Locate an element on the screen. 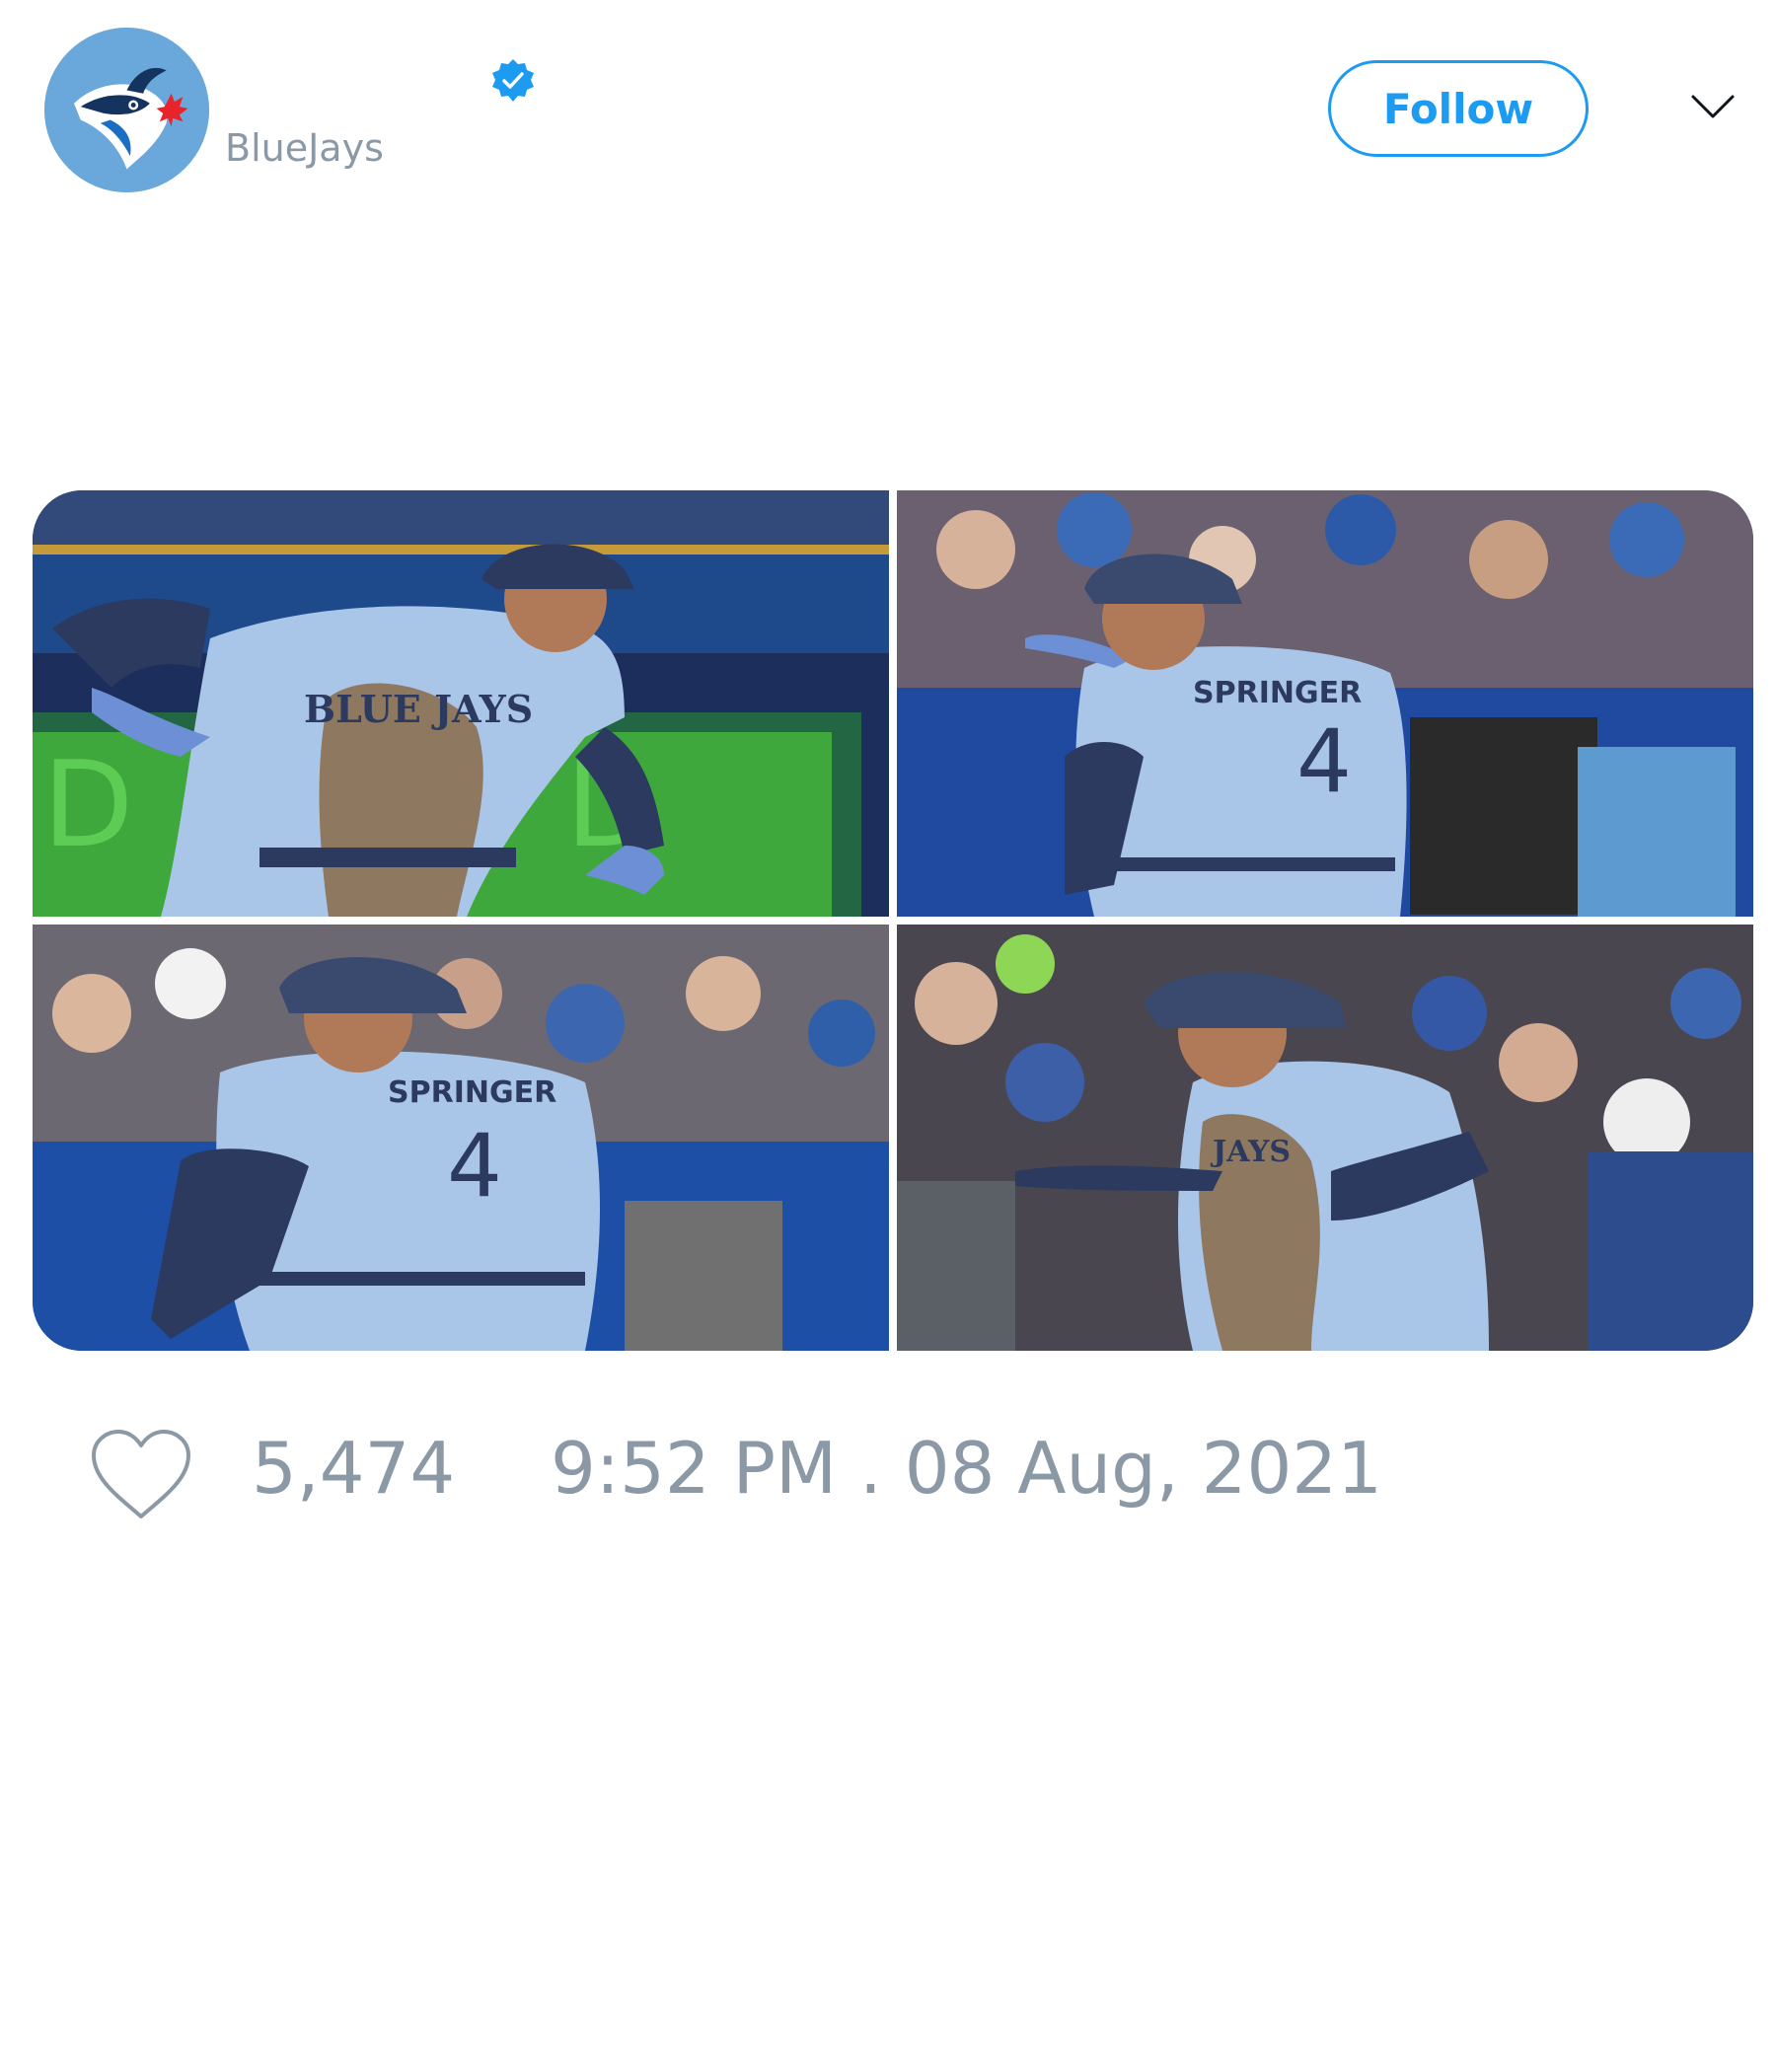 Image resolution: width=1776 pixels, height=2072 pixels. verified-badge-icon is located at coordinates (513, 81).